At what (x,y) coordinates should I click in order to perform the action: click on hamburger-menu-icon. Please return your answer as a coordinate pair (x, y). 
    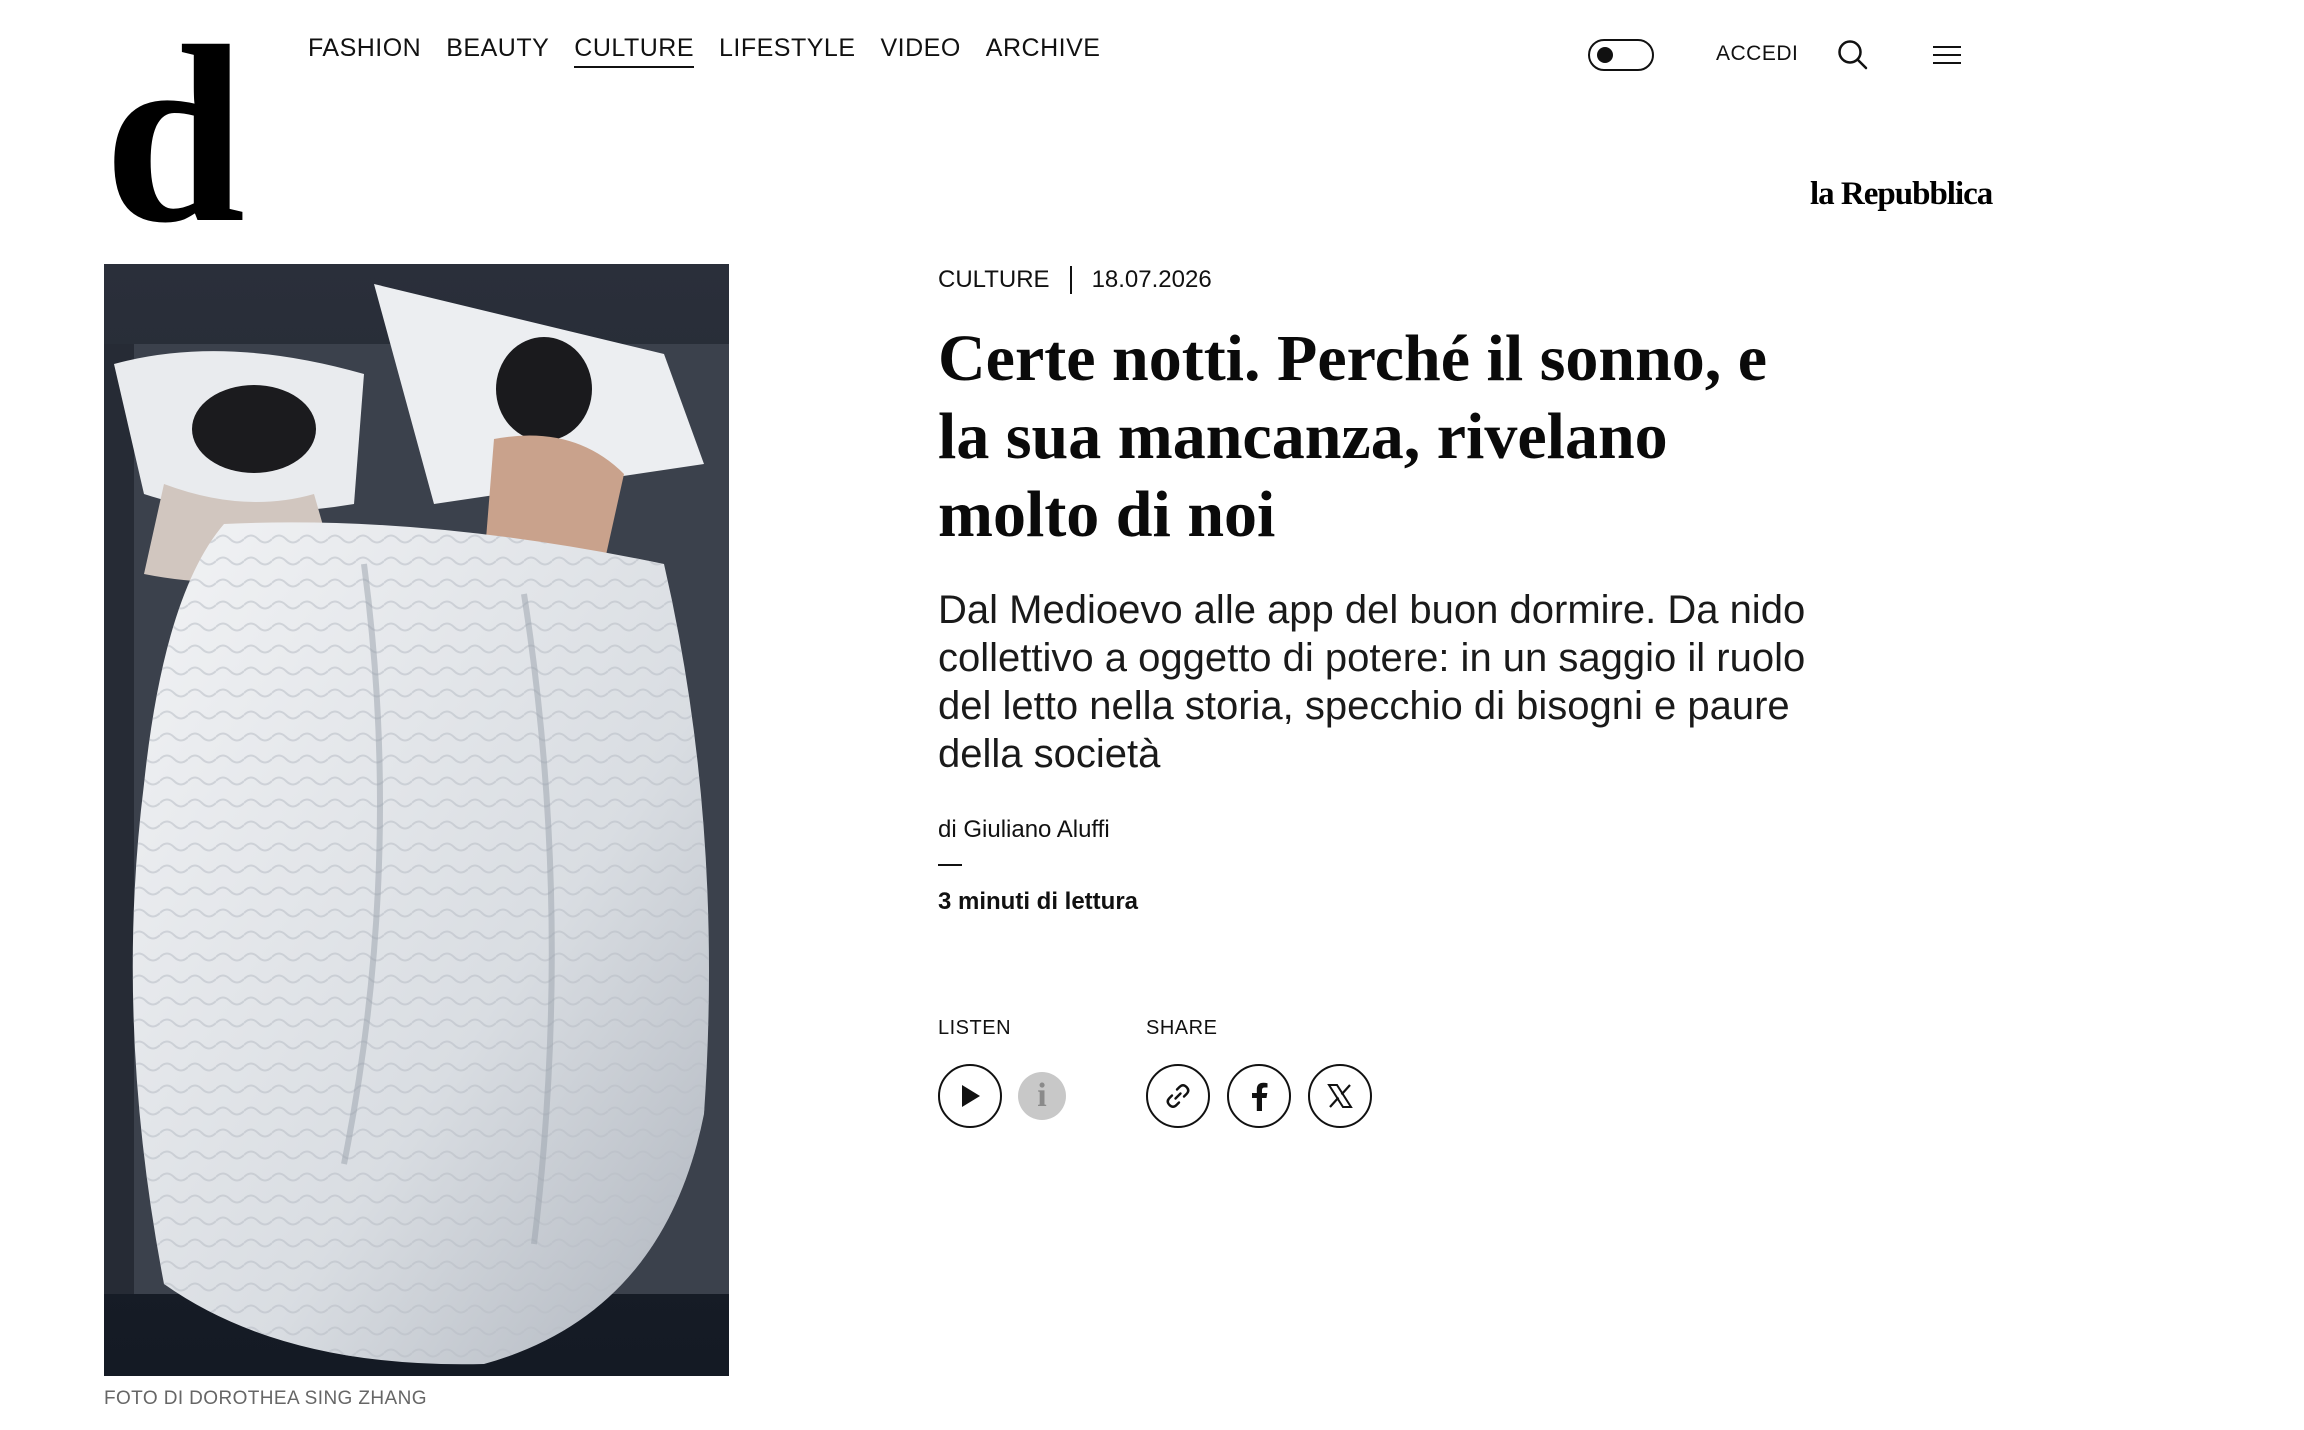
    Looking at the image, I should click on (1947, 55).